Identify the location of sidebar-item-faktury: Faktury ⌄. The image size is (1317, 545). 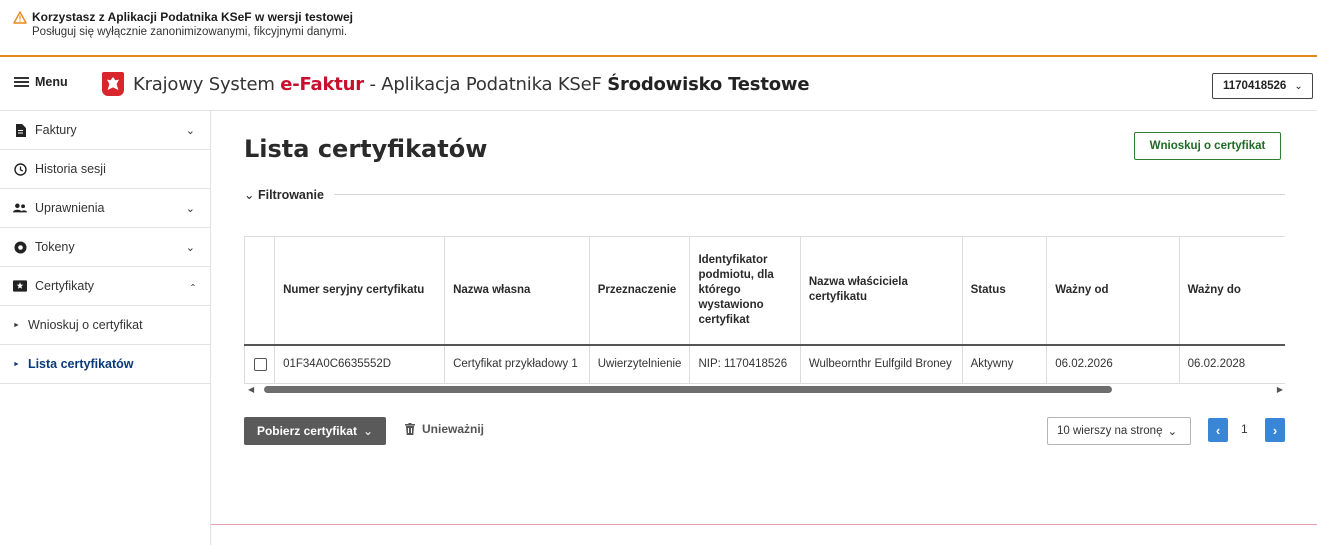
(105, 130).